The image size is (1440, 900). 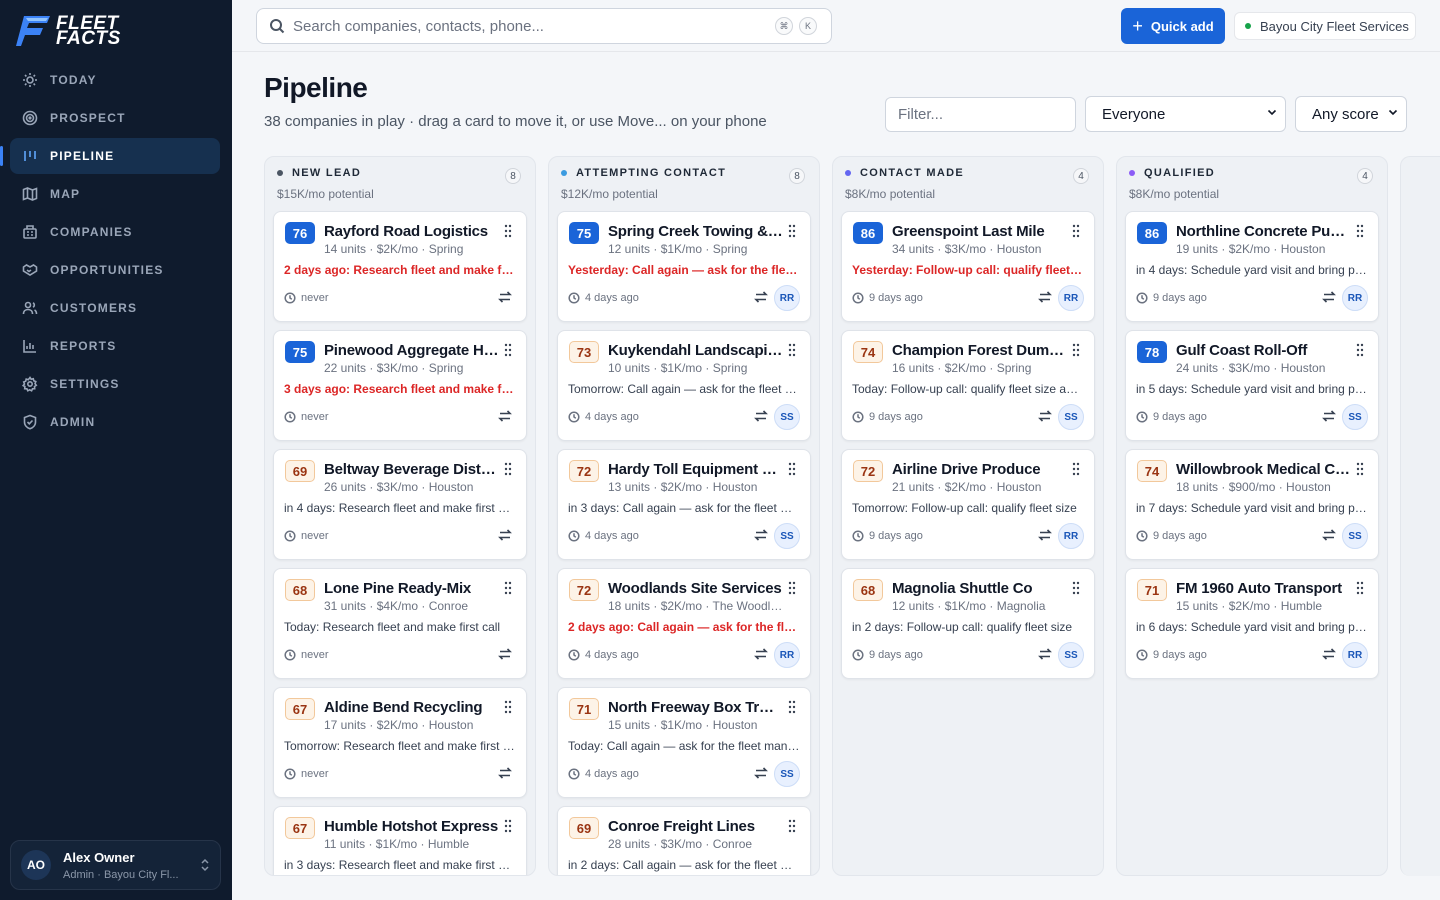 I want to click on nav-item-today: TODAY, so click(x=115, y=80).